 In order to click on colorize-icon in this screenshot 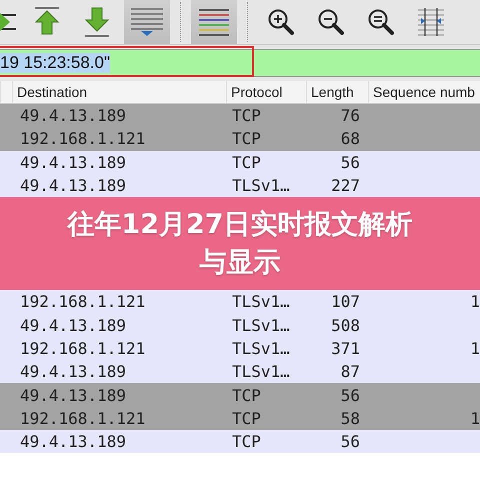, I will do `click(214, 22)`.